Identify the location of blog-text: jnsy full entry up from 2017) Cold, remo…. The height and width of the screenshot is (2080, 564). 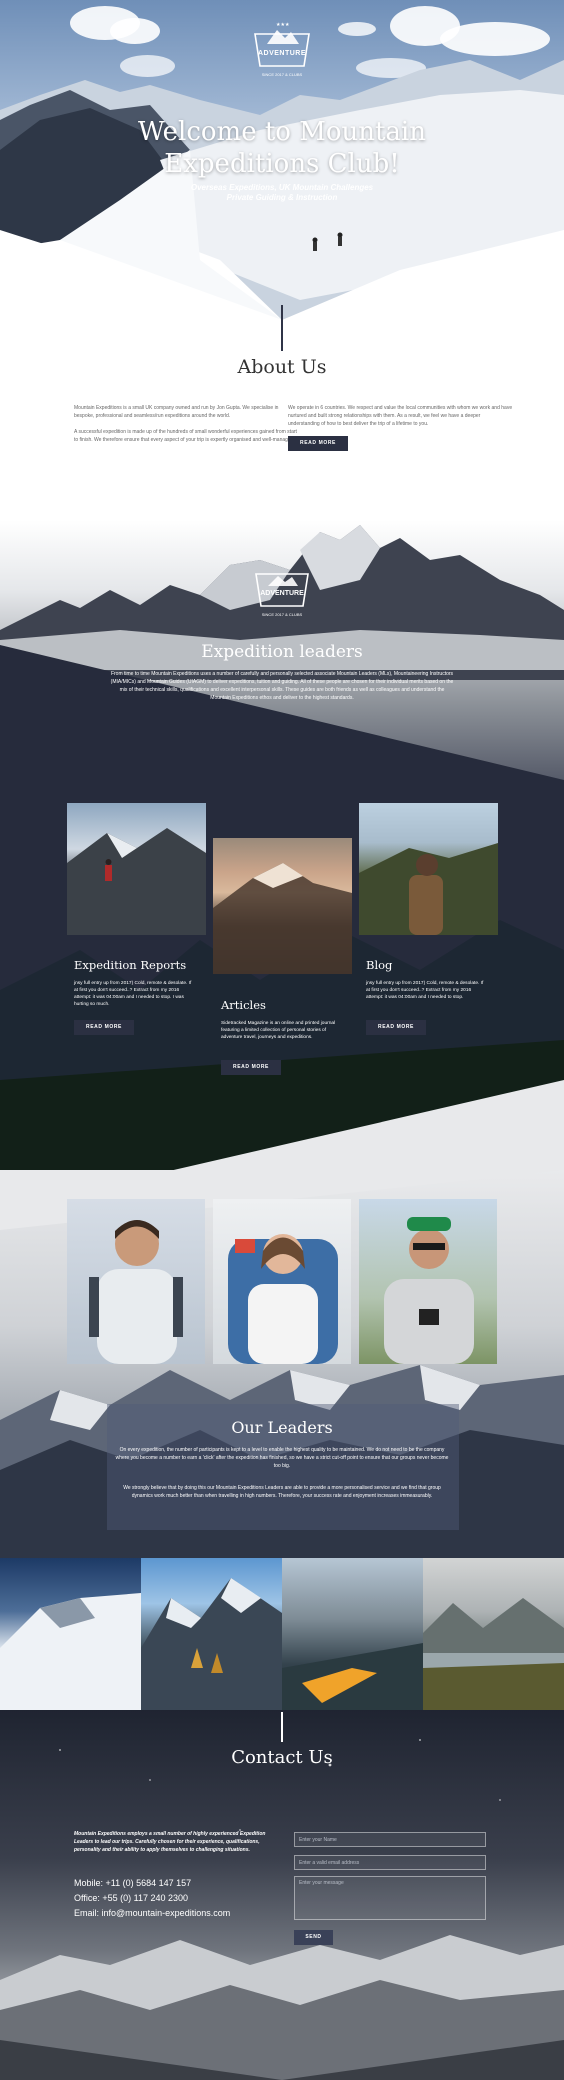
(425, 990).